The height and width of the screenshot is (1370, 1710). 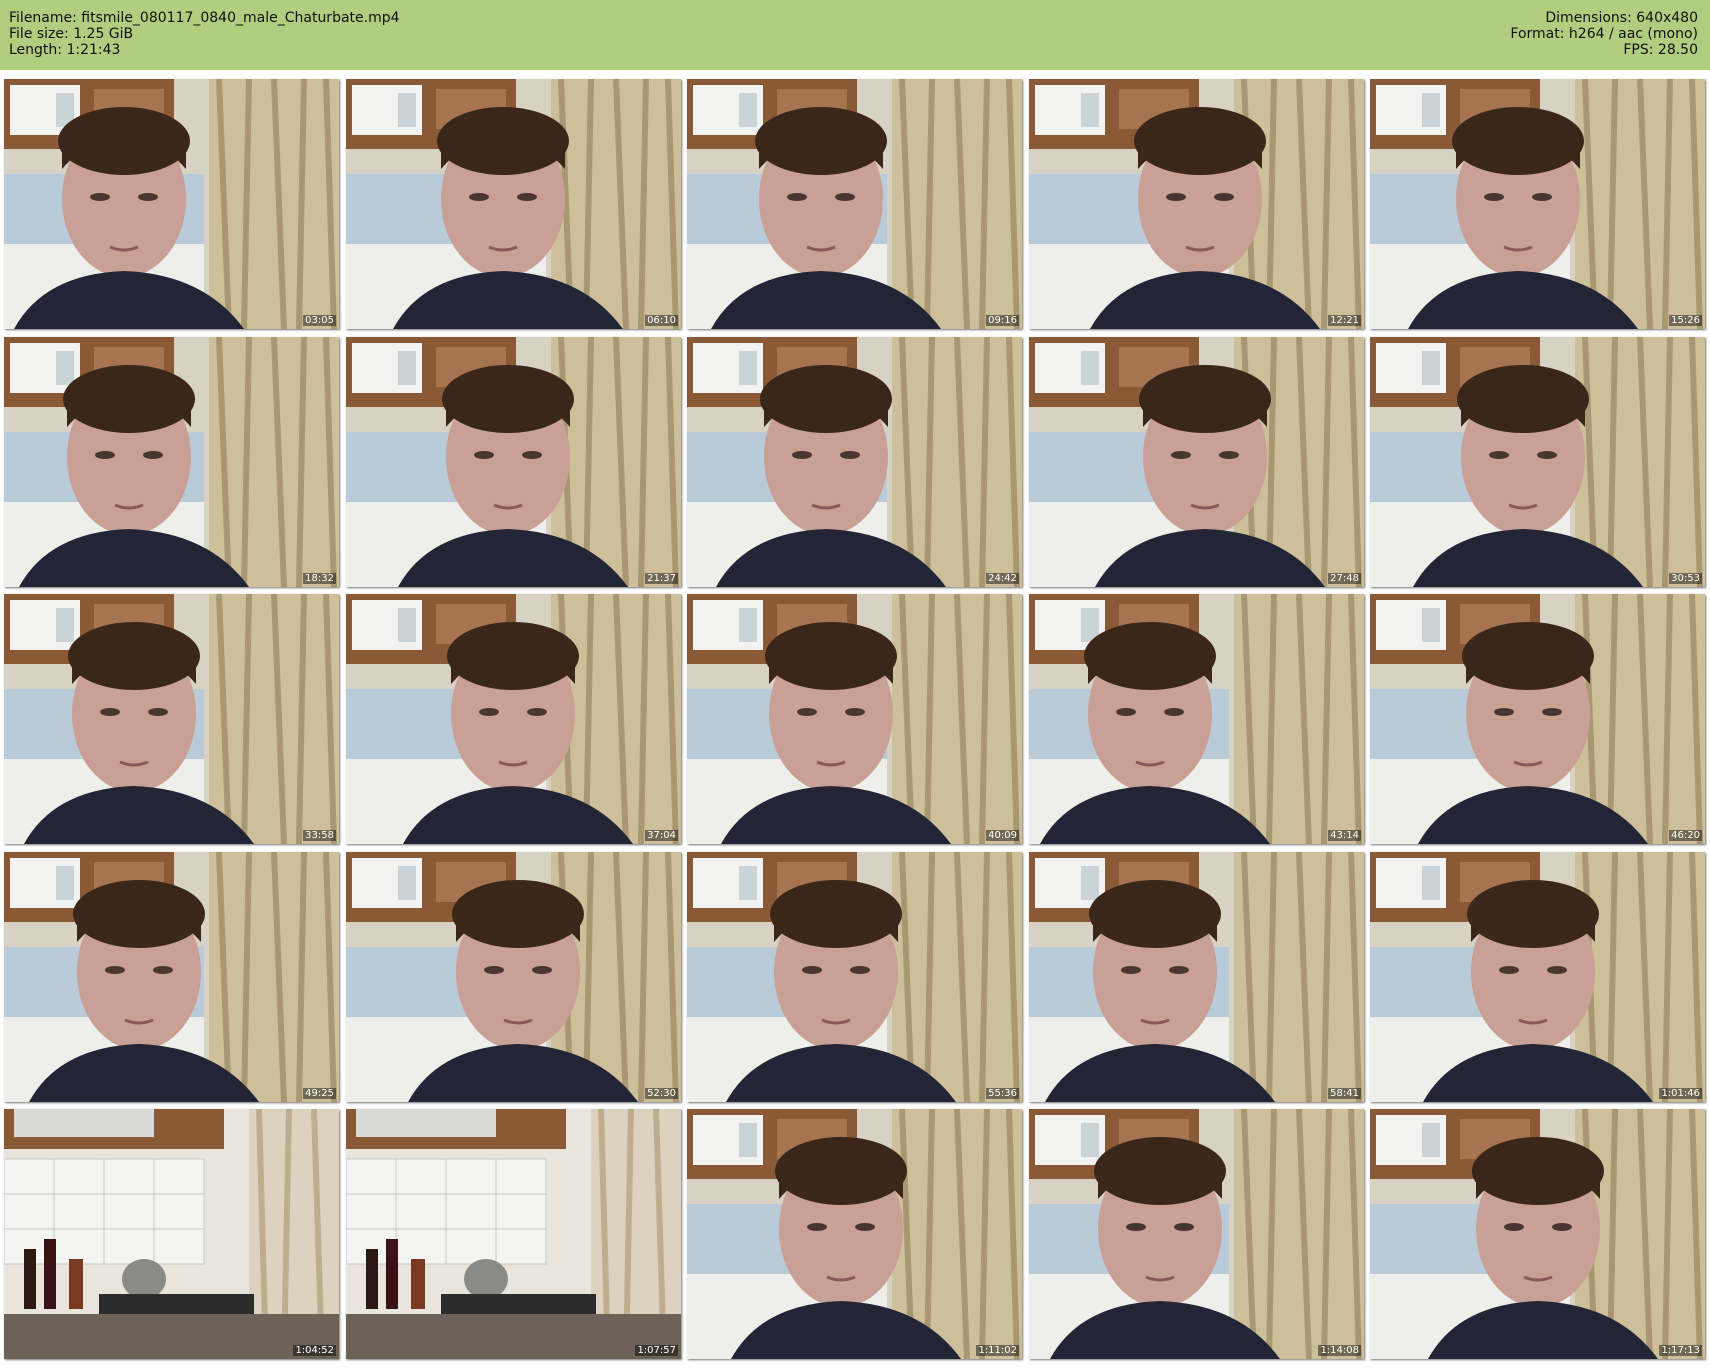 I want to click on dimensions-label: Dimensions: 640x480, so click(x=1621, y=18).